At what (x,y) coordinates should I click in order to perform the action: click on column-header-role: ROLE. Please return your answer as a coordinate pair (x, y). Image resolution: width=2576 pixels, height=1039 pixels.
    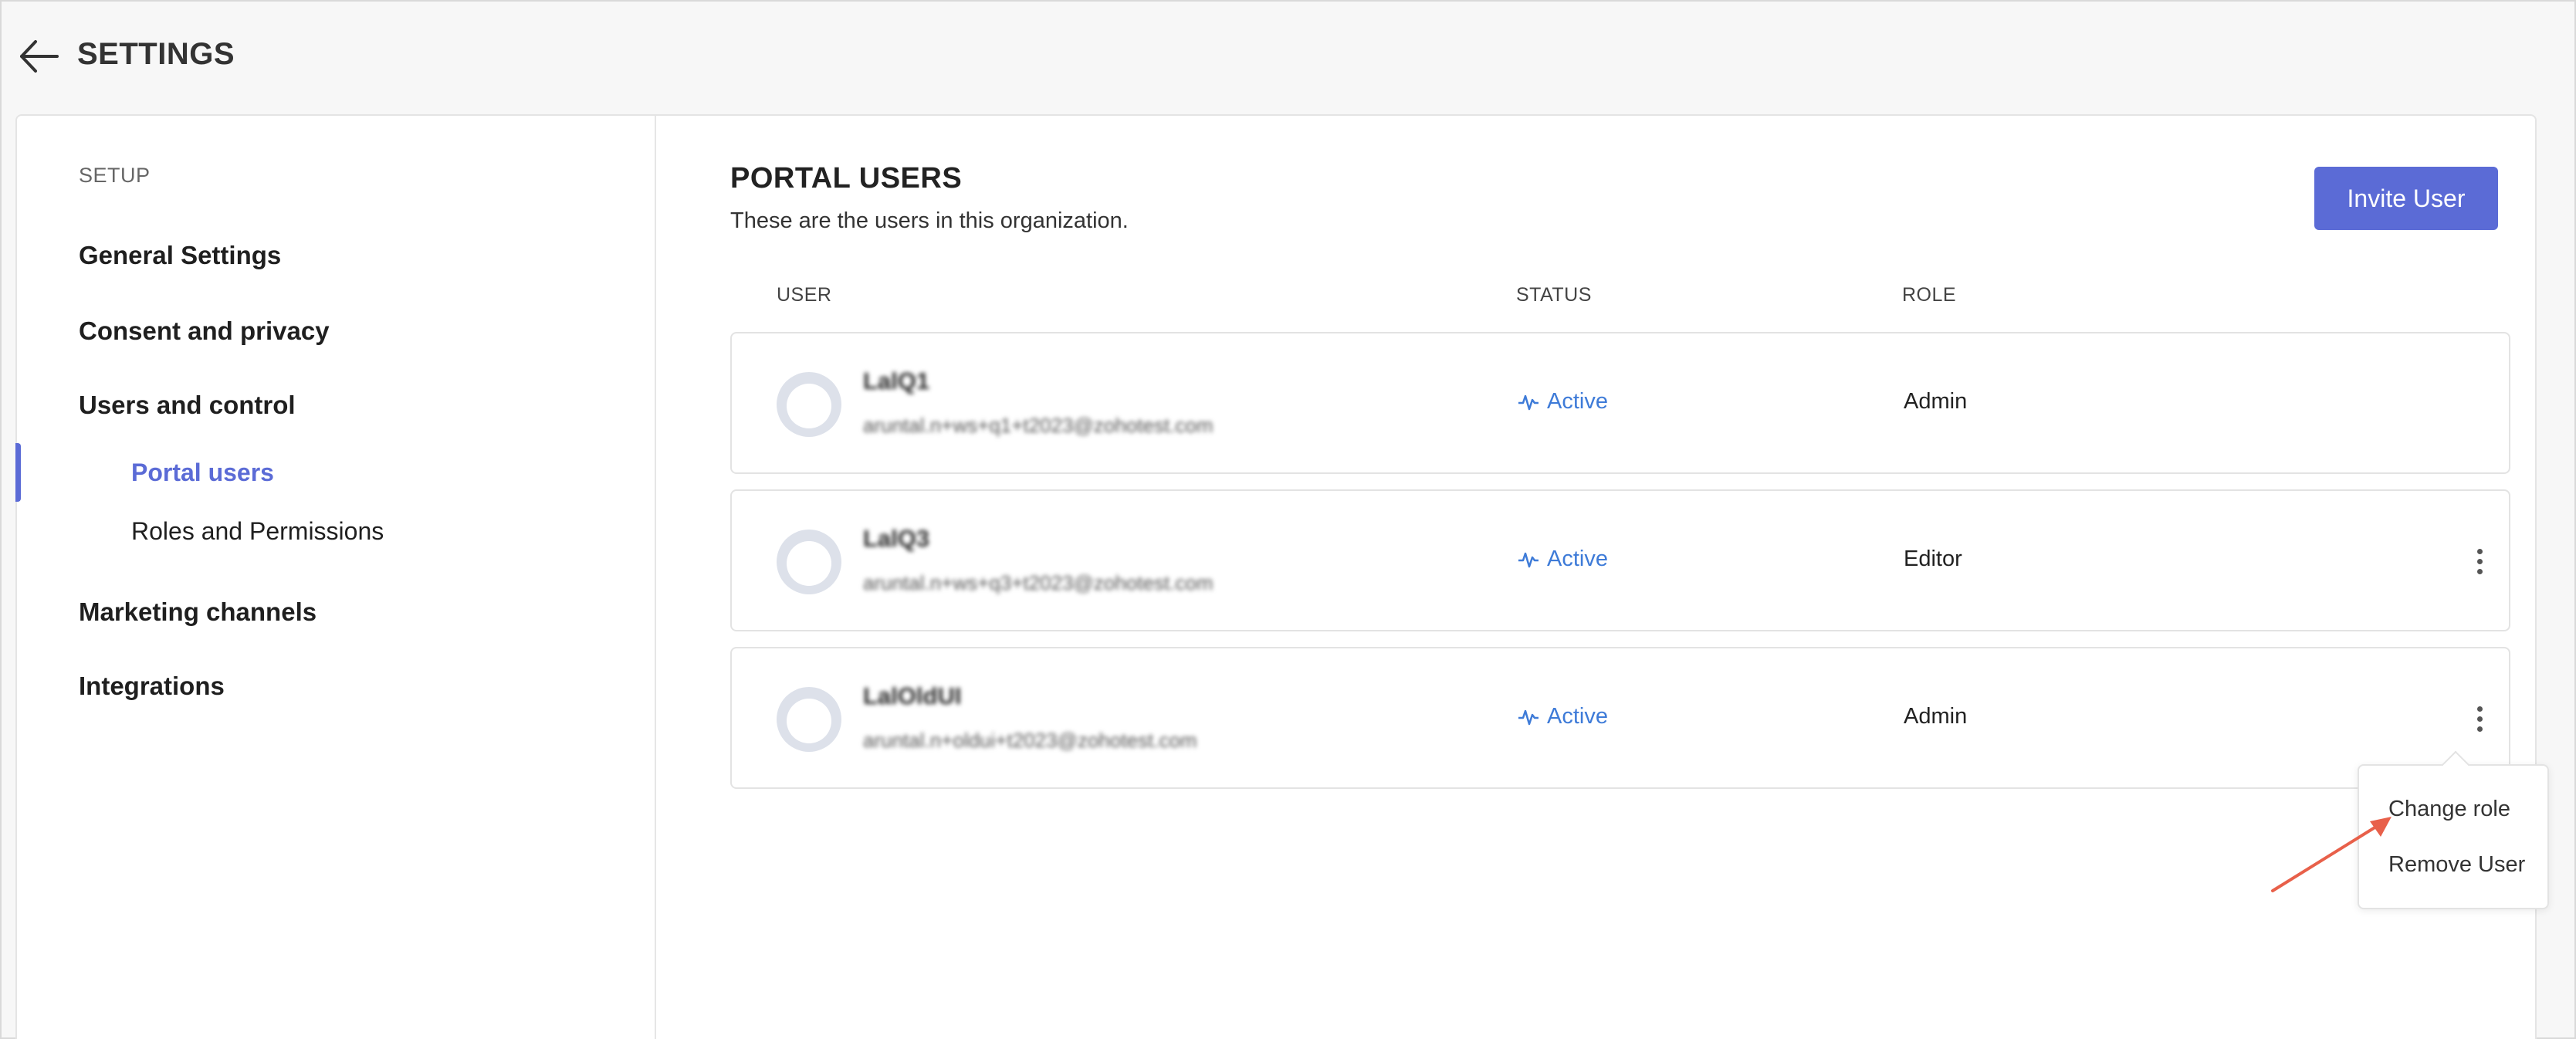
    Looking at the image, I should click on (1929, 295).